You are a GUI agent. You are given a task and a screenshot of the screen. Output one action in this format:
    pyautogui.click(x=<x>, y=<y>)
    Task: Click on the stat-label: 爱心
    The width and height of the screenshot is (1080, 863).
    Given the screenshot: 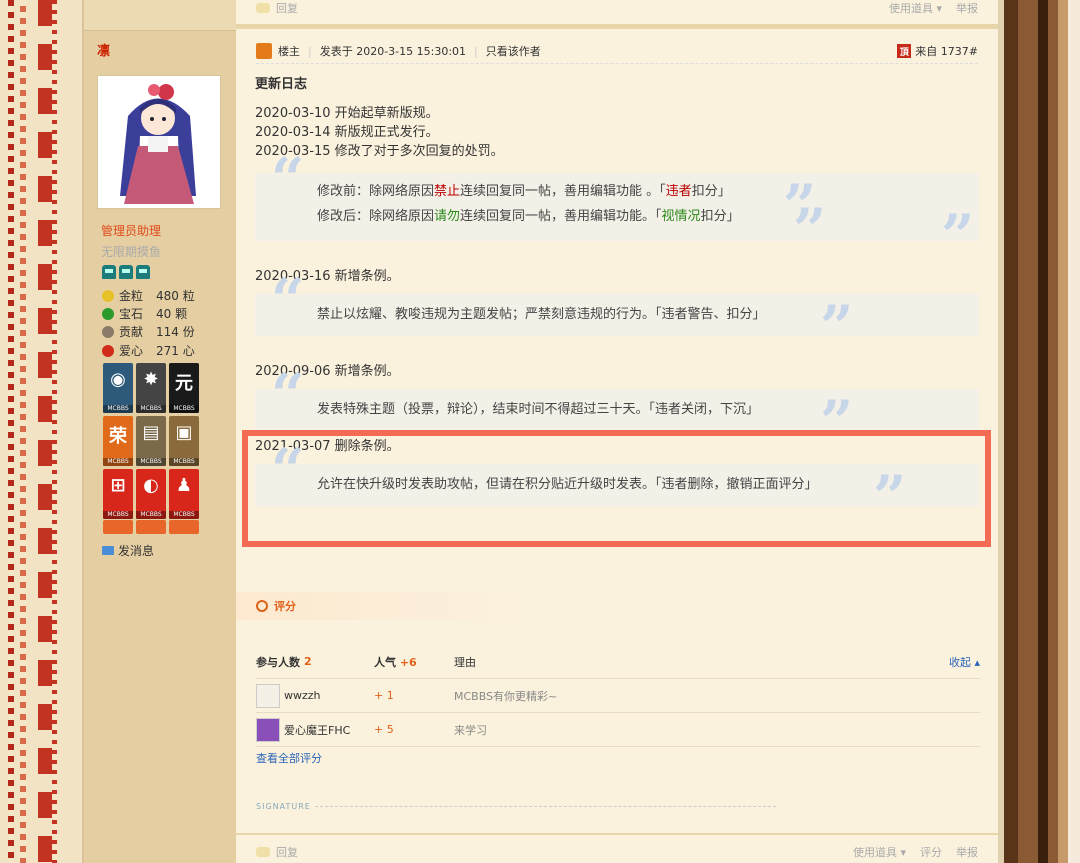 What is the action you would take?
    pyautogui.click(x=131, y=351)
    